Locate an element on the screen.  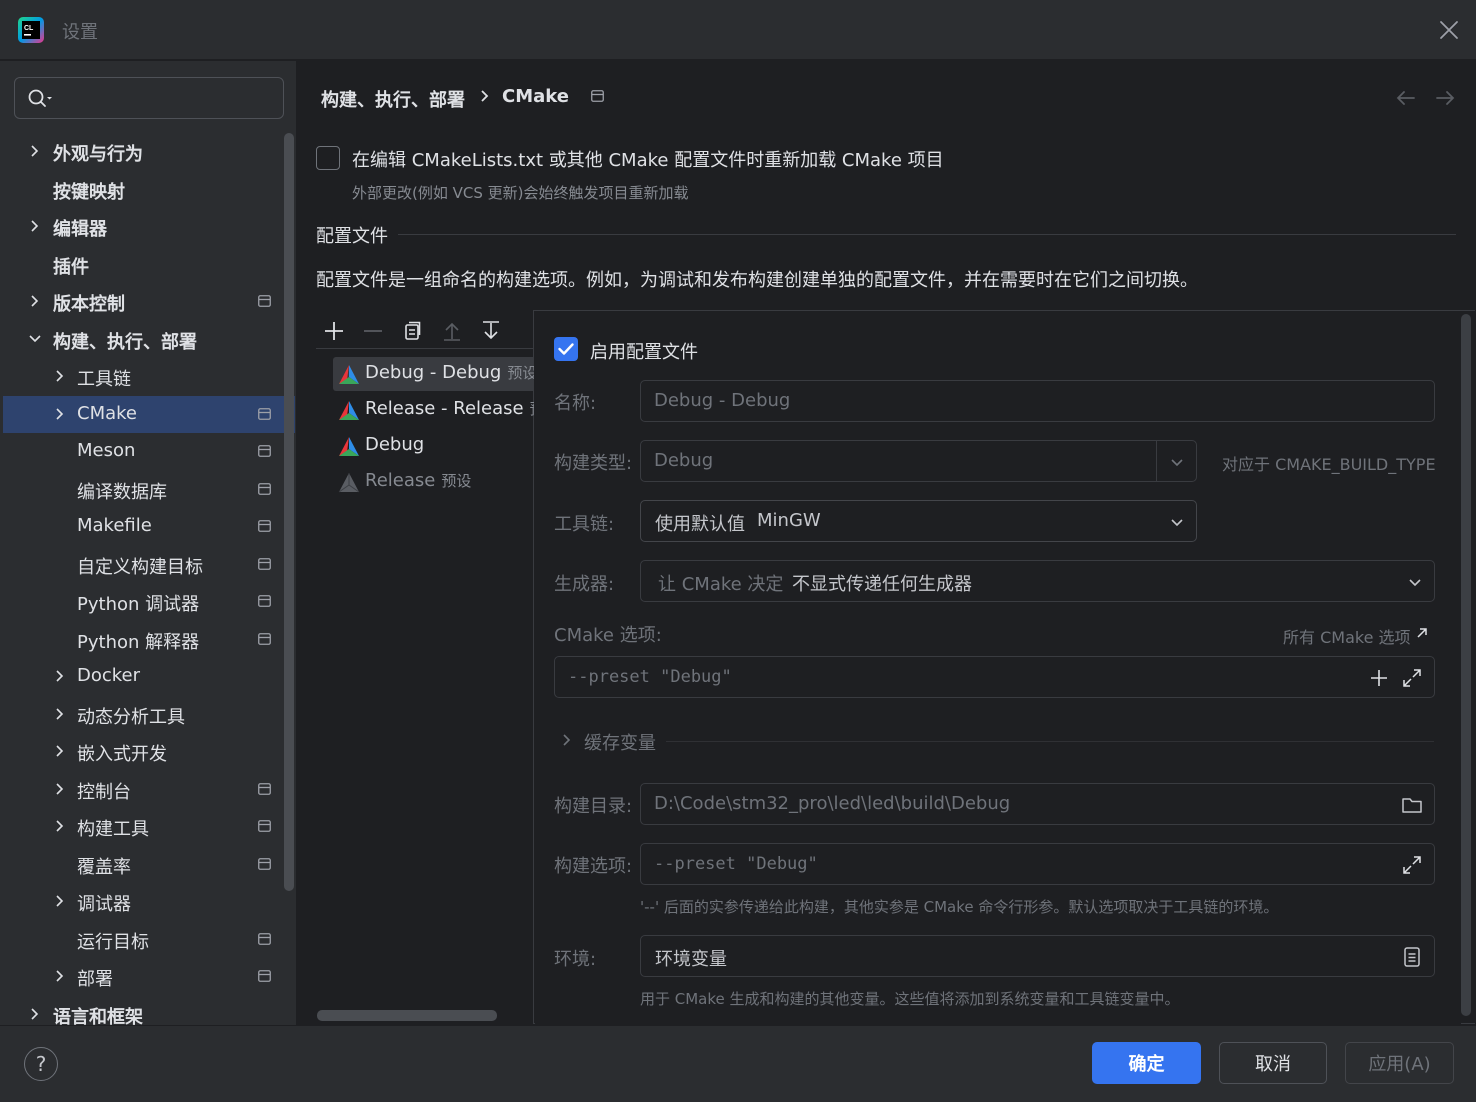
enable-profile-label: 启用配置文件 is located at coordinates (644, 351).